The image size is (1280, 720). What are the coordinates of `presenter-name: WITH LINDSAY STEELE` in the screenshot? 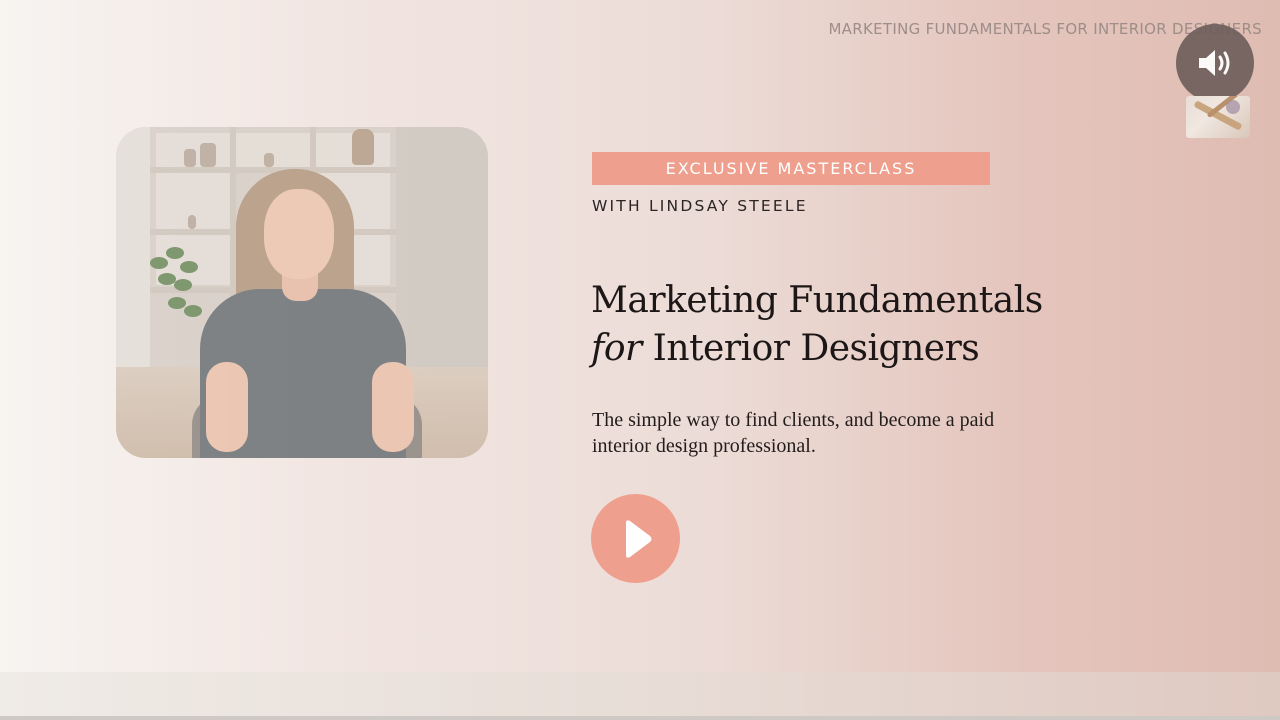 It's located at (700, 206).